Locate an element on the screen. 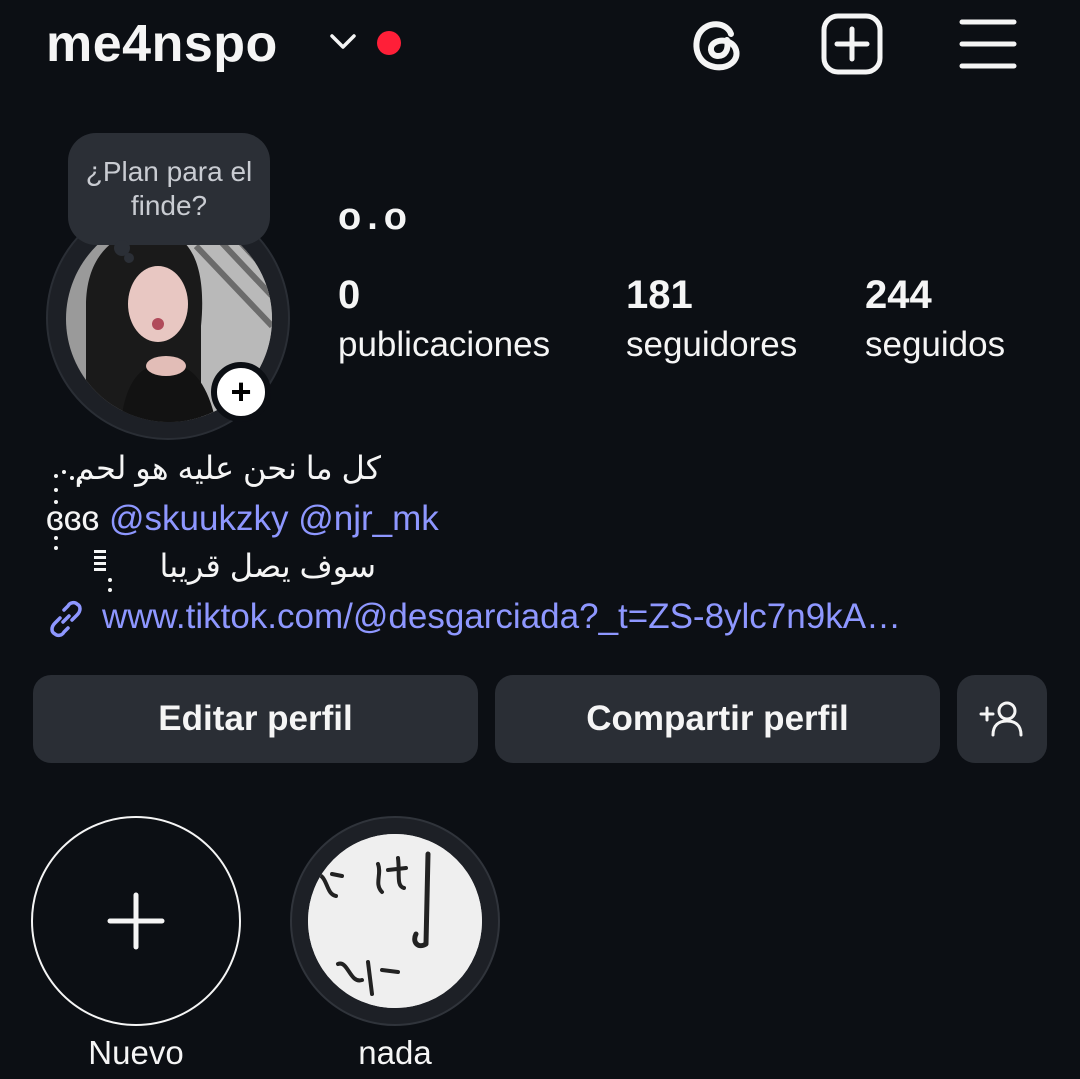 The width and height of the screenshot is (1080, 1079). add-person-icon is located at coordinates (1001, 719).